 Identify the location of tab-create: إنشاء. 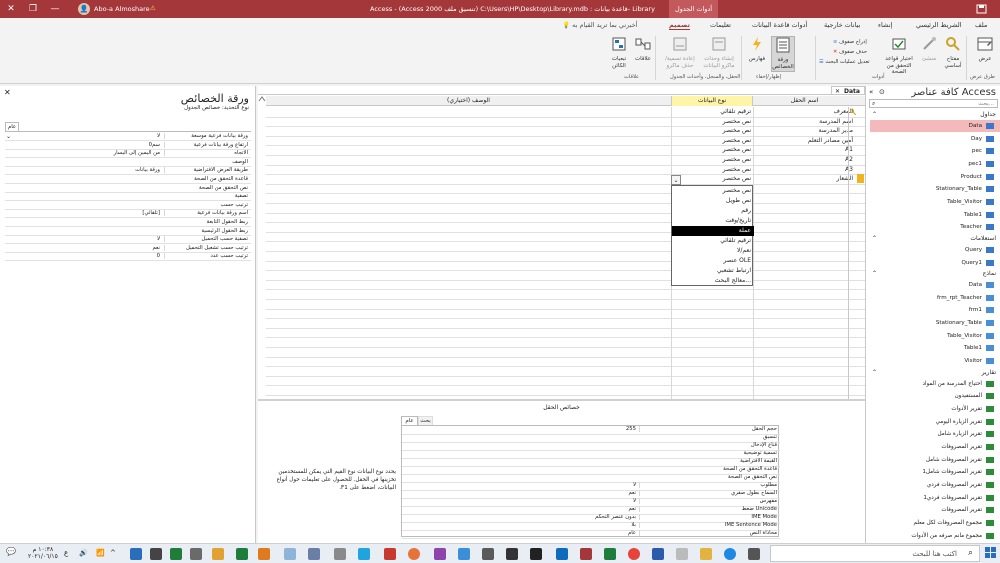
(885, 25).